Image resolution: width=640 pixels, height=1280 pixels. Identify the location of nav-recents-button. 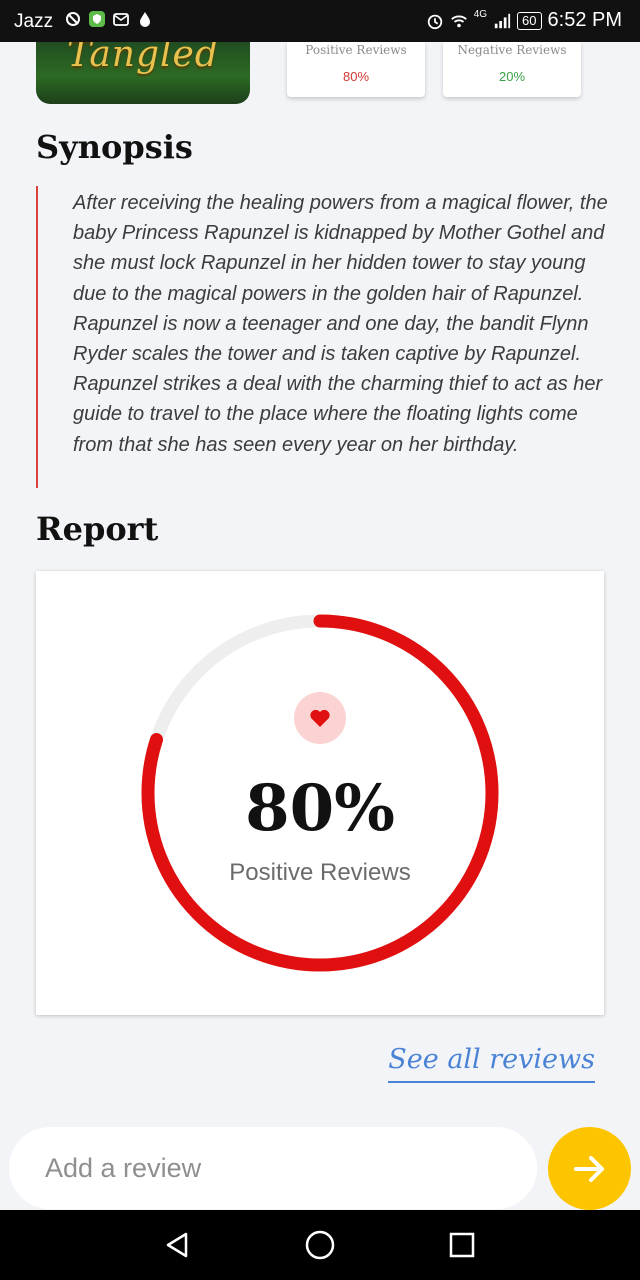
(462, 1245).